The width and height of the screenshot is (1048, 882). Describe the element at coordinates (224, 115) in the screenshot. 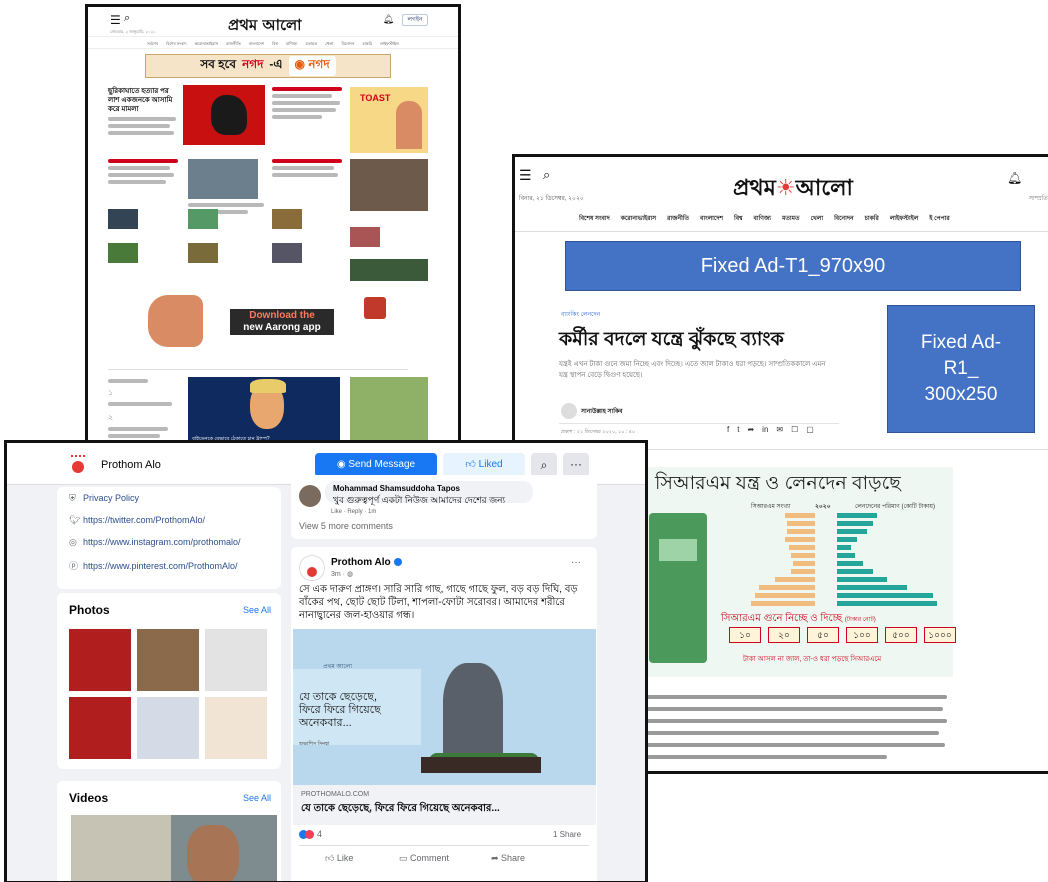

I see `hero-image` at that location.